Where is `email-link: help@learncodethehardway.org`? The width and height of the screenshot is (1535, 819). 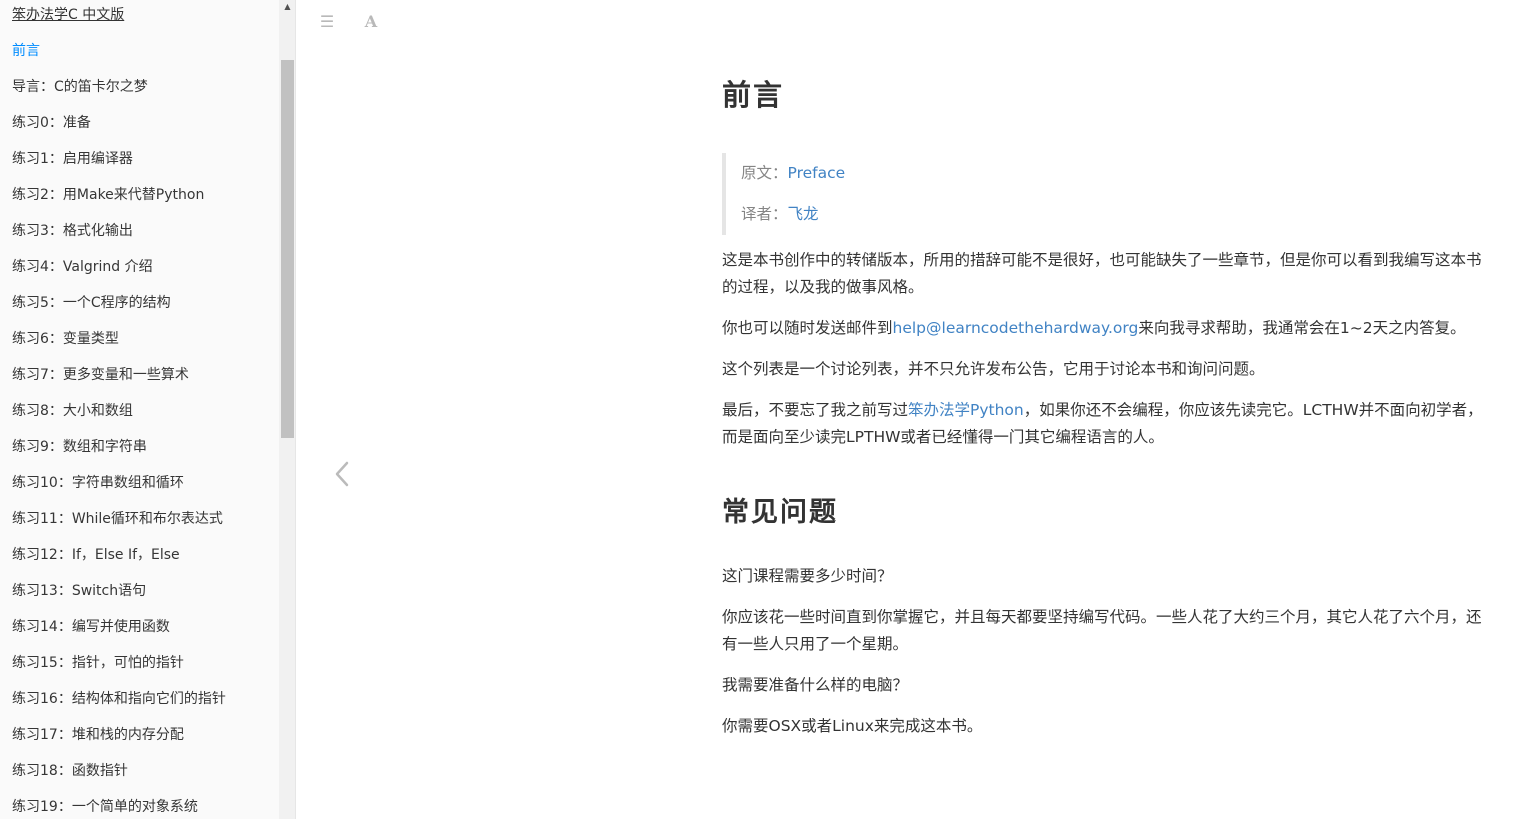 email-link: help@learncodethehardway.org is located at coordinates (1016, 328).